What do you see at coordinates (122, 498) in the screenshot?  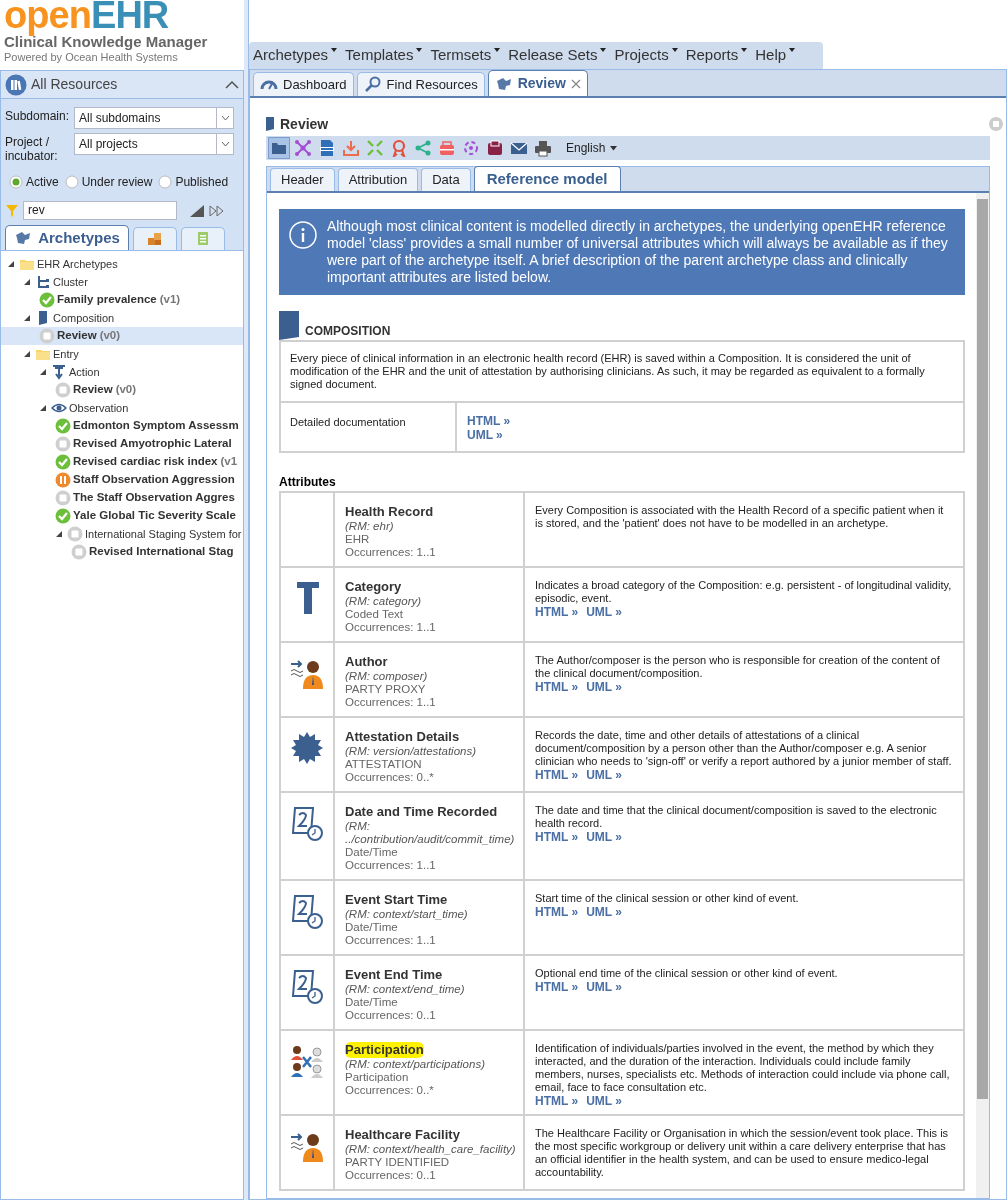 I see `tree-item: The Staff Observation Aggres` at bounding box center [122, 498].